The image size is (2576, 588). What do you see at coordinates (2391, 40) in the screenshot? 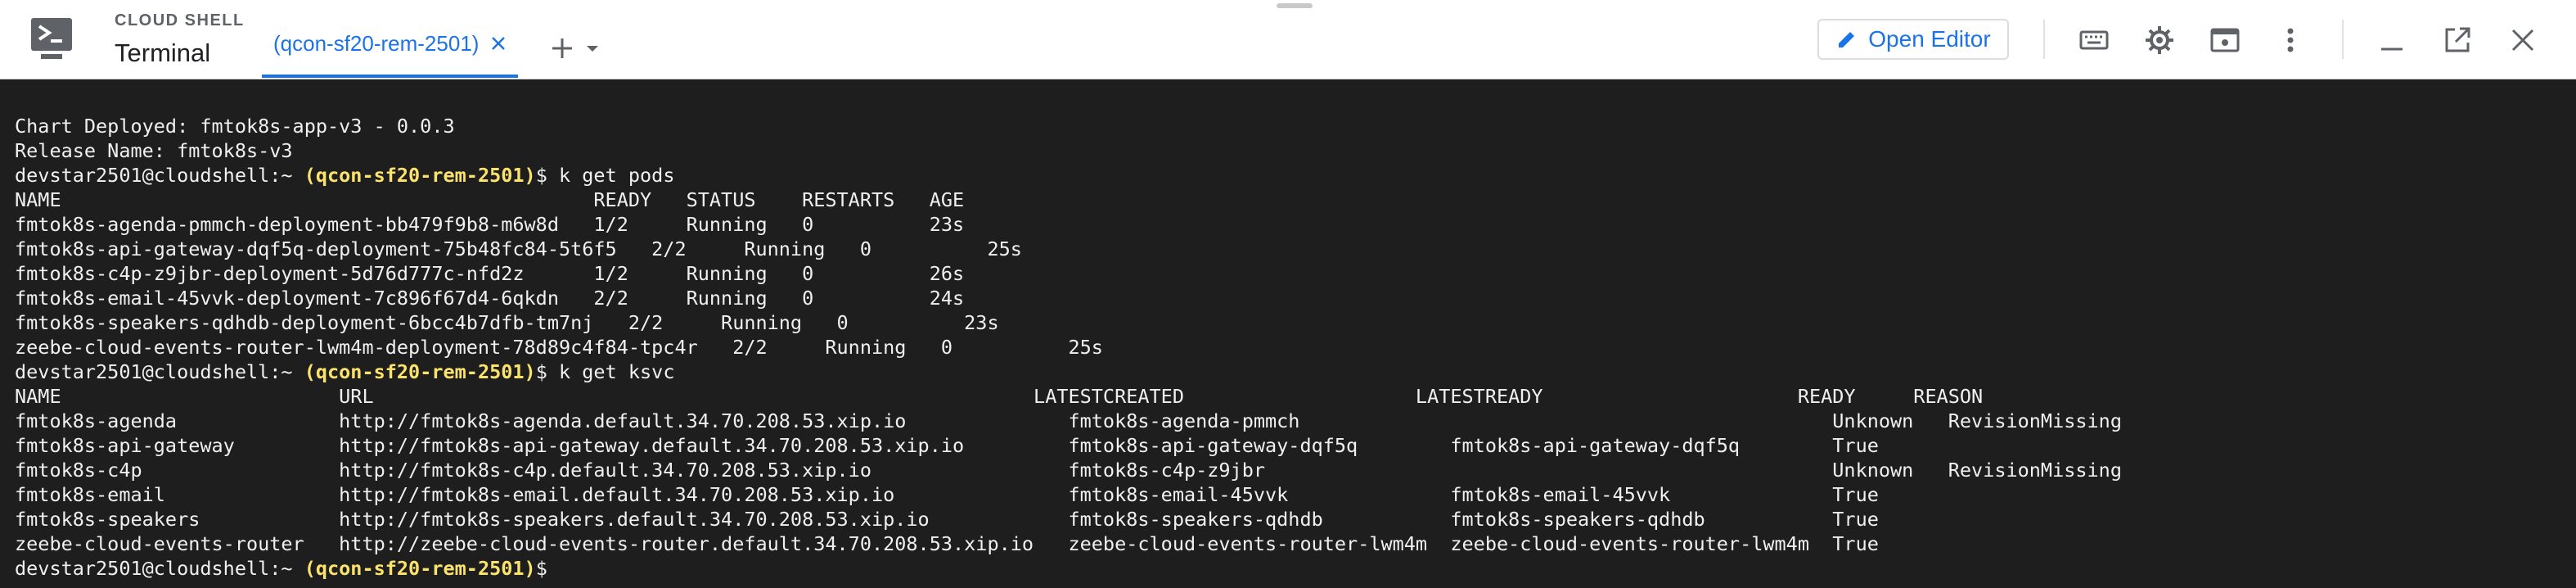
I see `minimize-icon` at bounding box center [2391, 40].